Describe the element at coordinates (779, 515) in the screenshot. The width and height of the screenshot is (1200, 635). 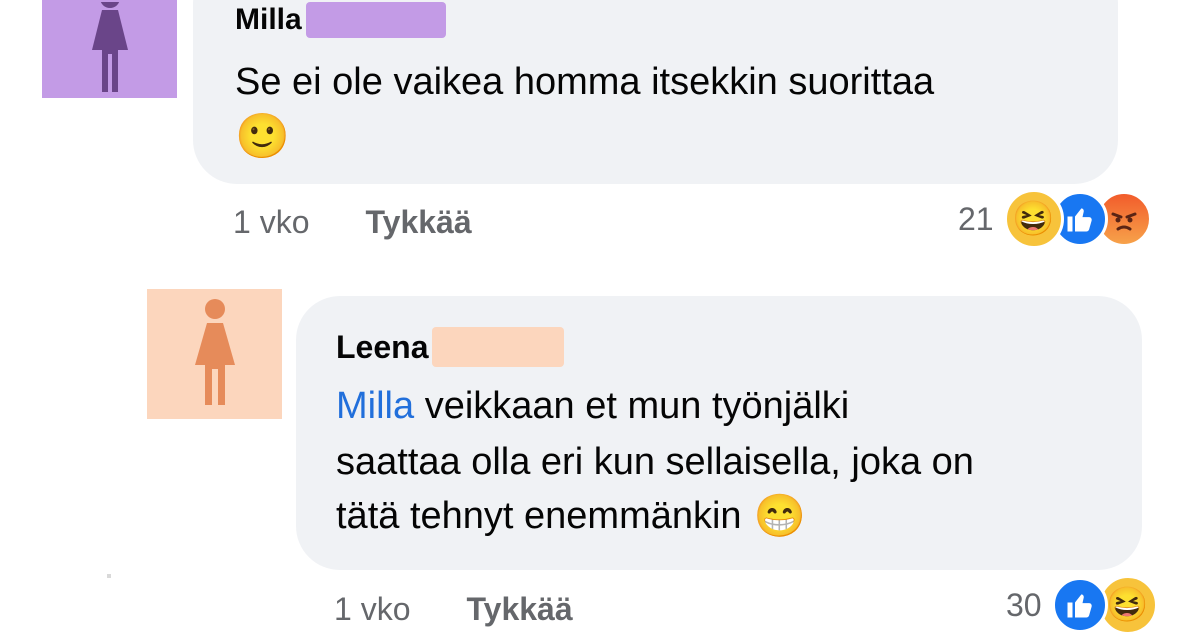
I see `grin-emoji-icon: 😁` at that location.